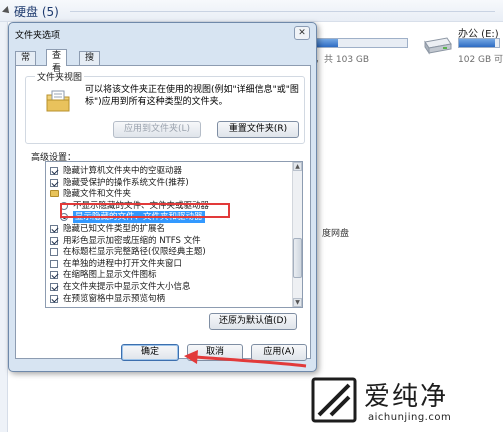 The height and width of the screenshot is (432, 503). Describe the element at coordinates (134, 252) in the screenshot. I see `advanced-setting-label: 在标题栏显示完整路径(仅限经典主题)` at that location.